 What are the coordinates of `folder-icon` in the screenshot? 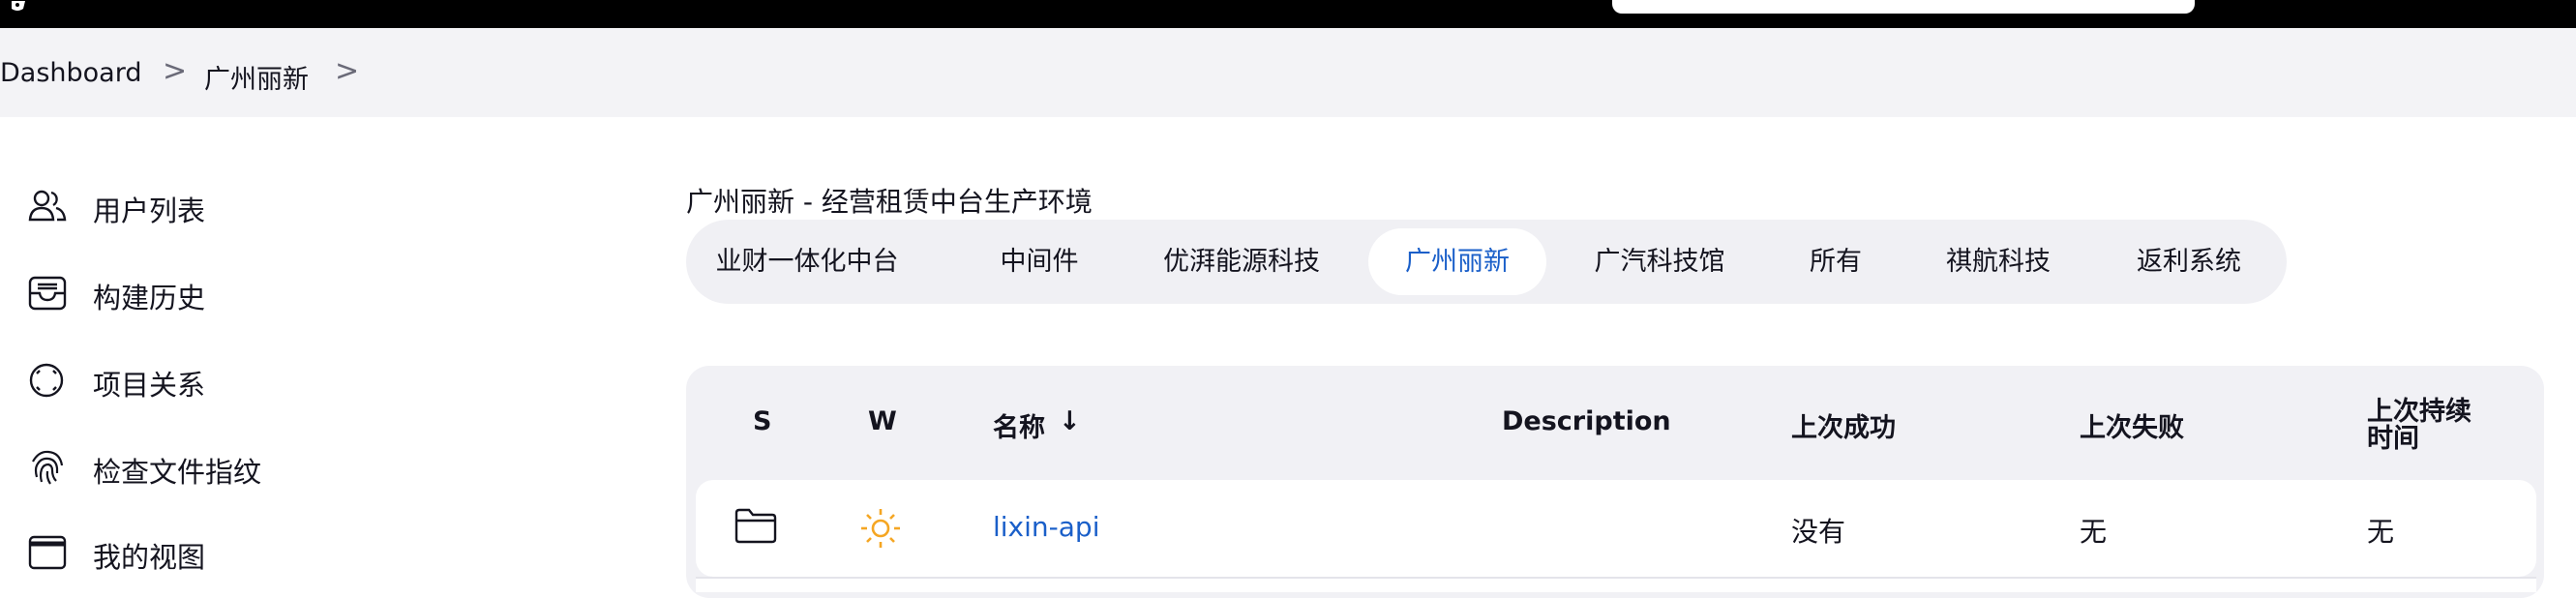 It's located at (756, 528).